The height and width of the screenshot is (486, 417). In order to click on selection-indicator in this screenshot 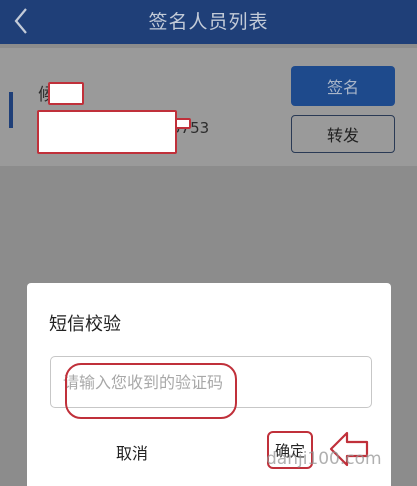, I will do `click(11, 110)`.